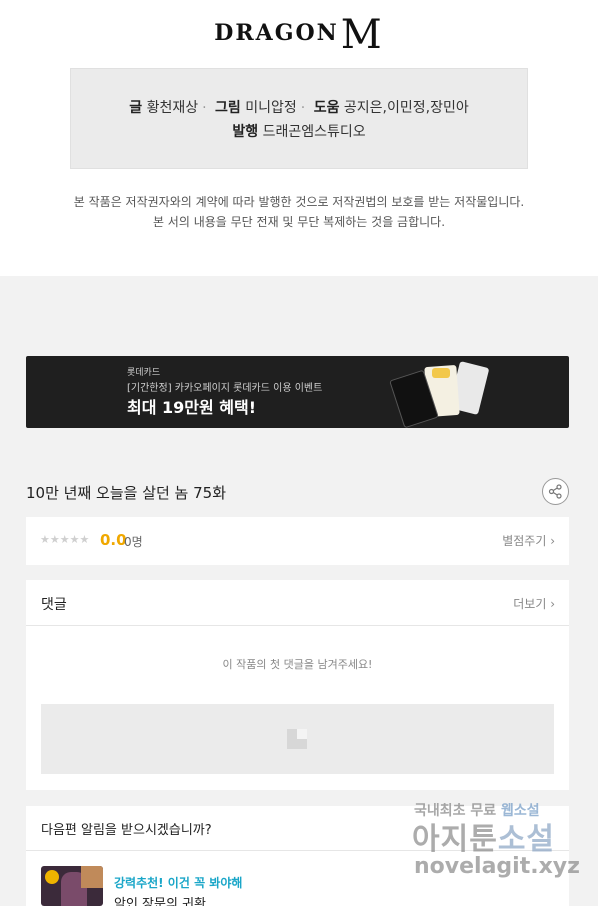 The height and width of the screenshot is (906, 598). What do you see at coordinates (52, 877) in the screenshot?
I see `clock-icon` at bounding box center [52, 877].